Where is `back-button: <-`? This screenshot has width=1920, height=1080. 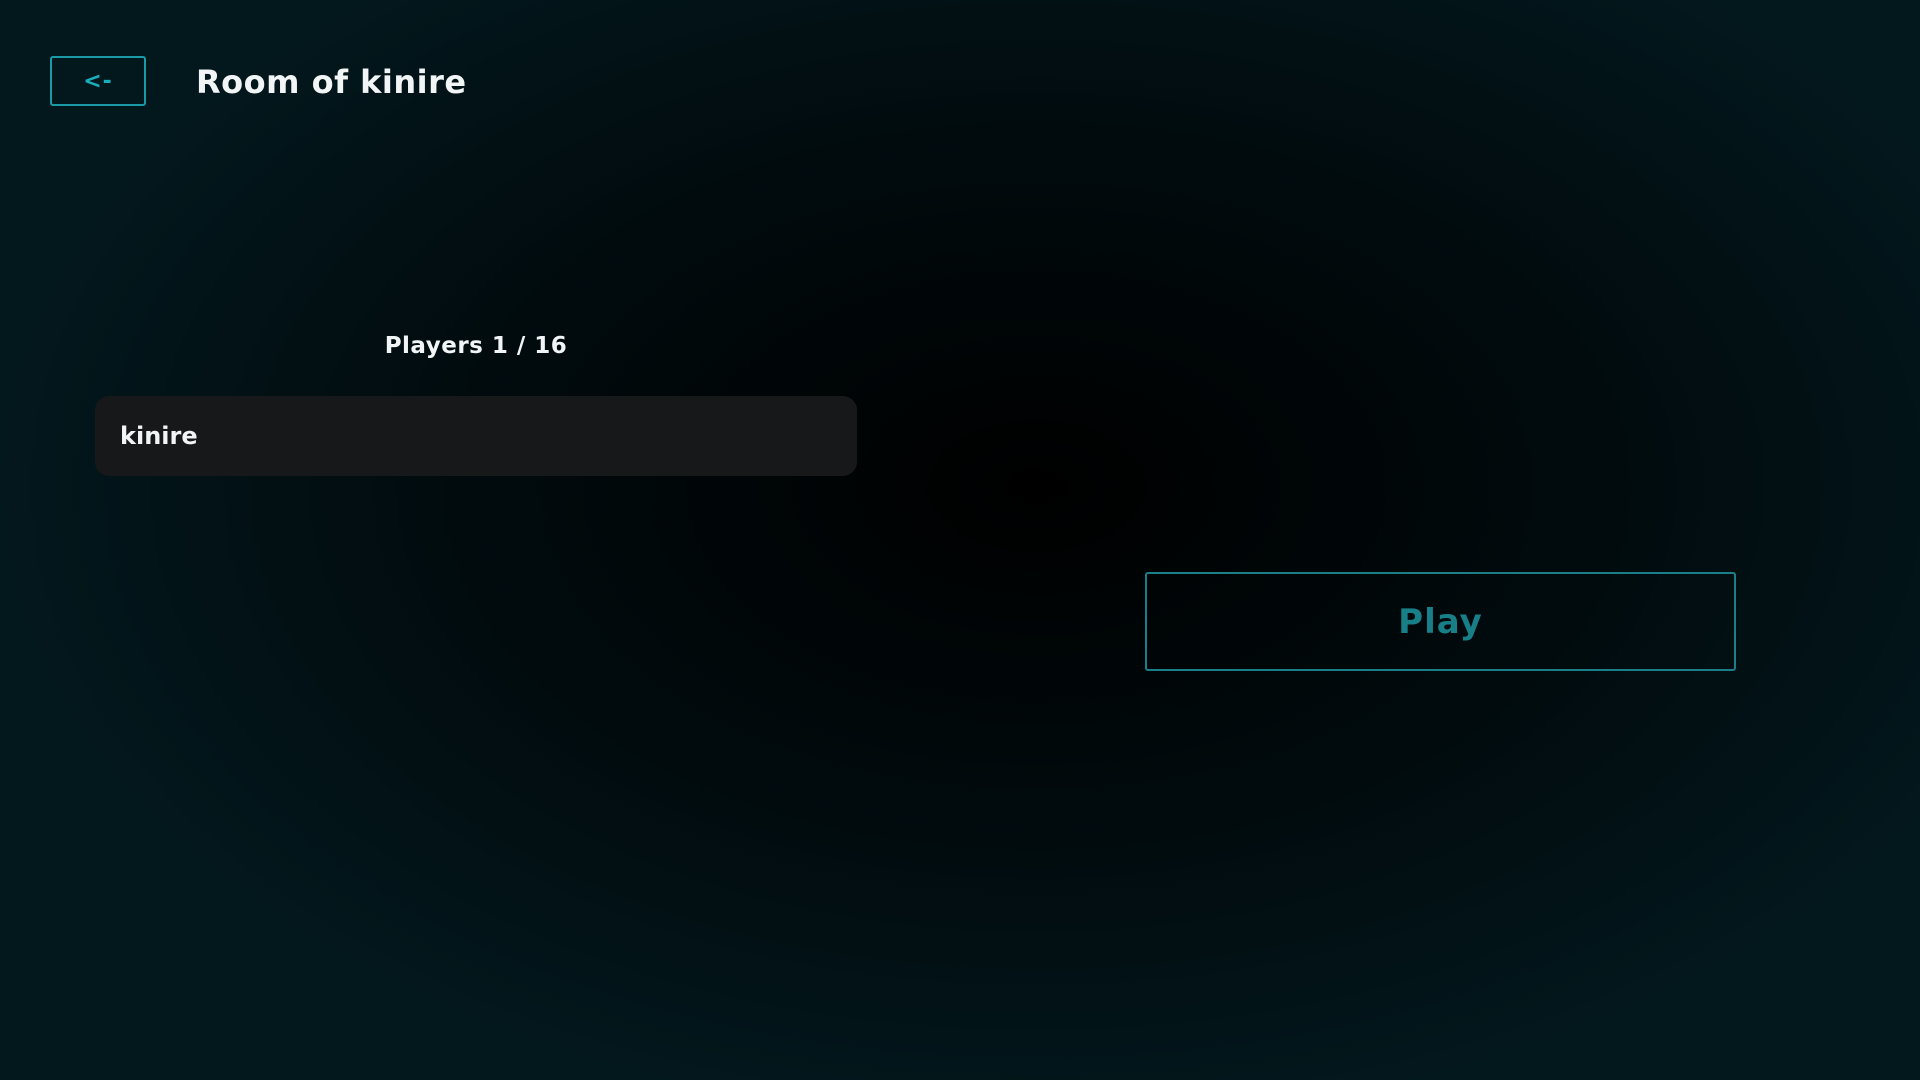
back-button: <- is located at coordinates (98, 81).